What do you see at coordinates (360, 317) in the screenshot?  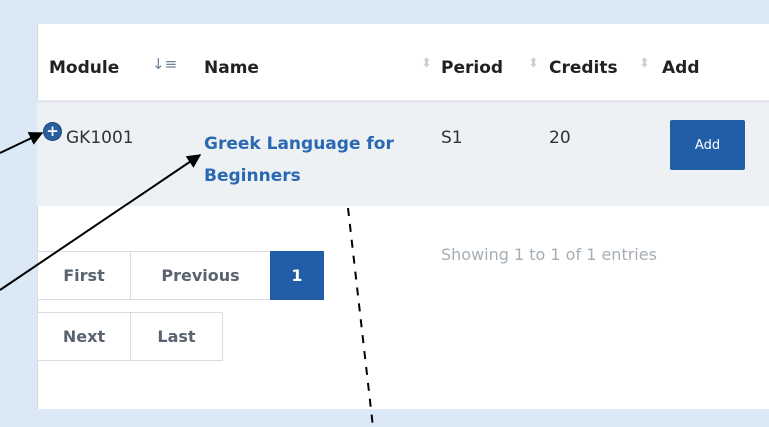 I see `annotation-dashed-line` at bounding box center [360, 317].